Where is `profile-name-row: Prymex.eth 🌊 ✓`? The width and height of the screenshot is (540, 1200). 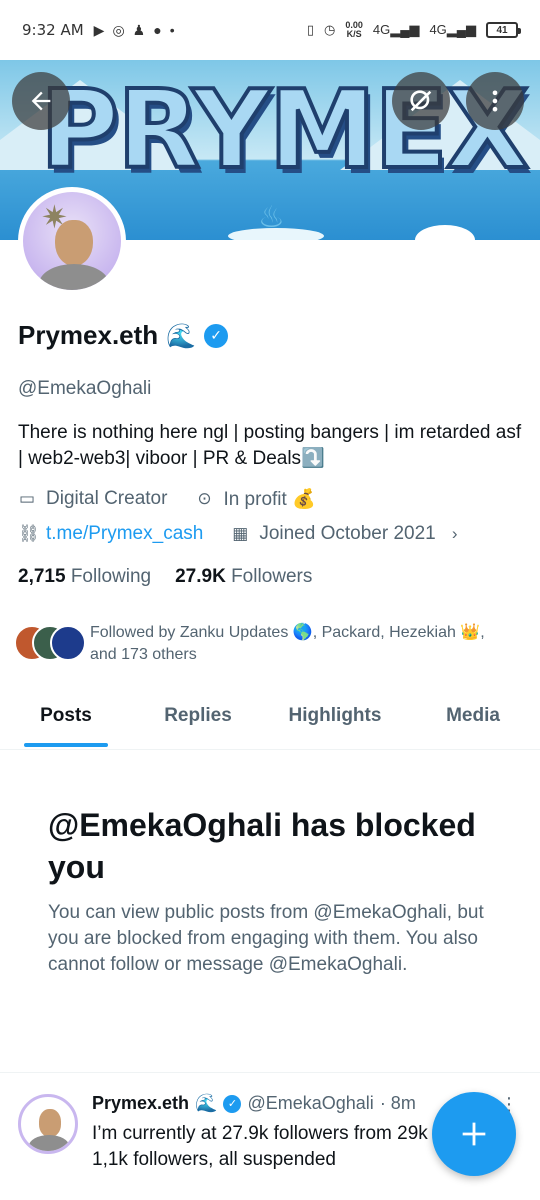
profile-name-row: Prymex.eth 🌊 ✓ is located at coordinates (123, 335).